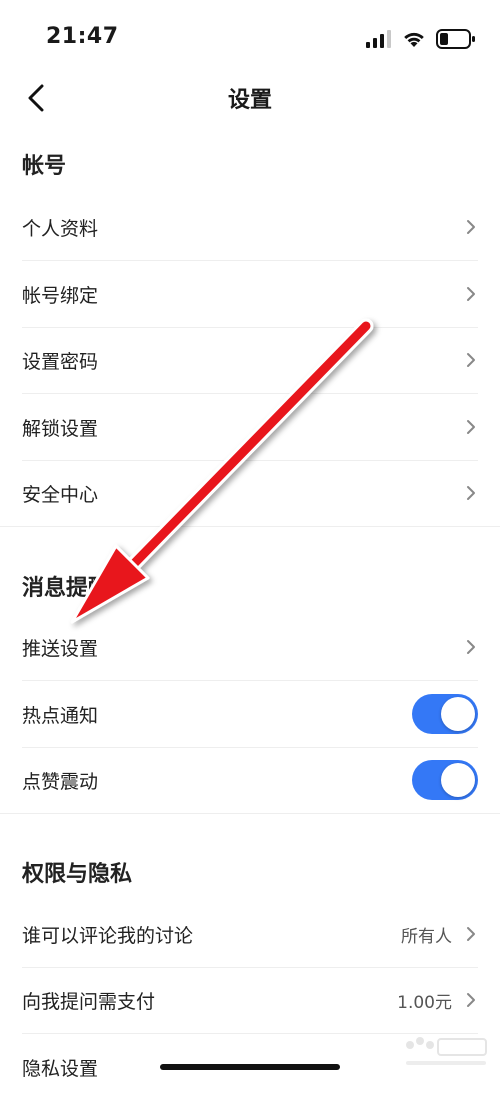 This screenshot has height=1100, width=500. Describe the element at coordinates (250, 294) in the screenshot. I see `row-account-binding: 帐号绑定` at that location.